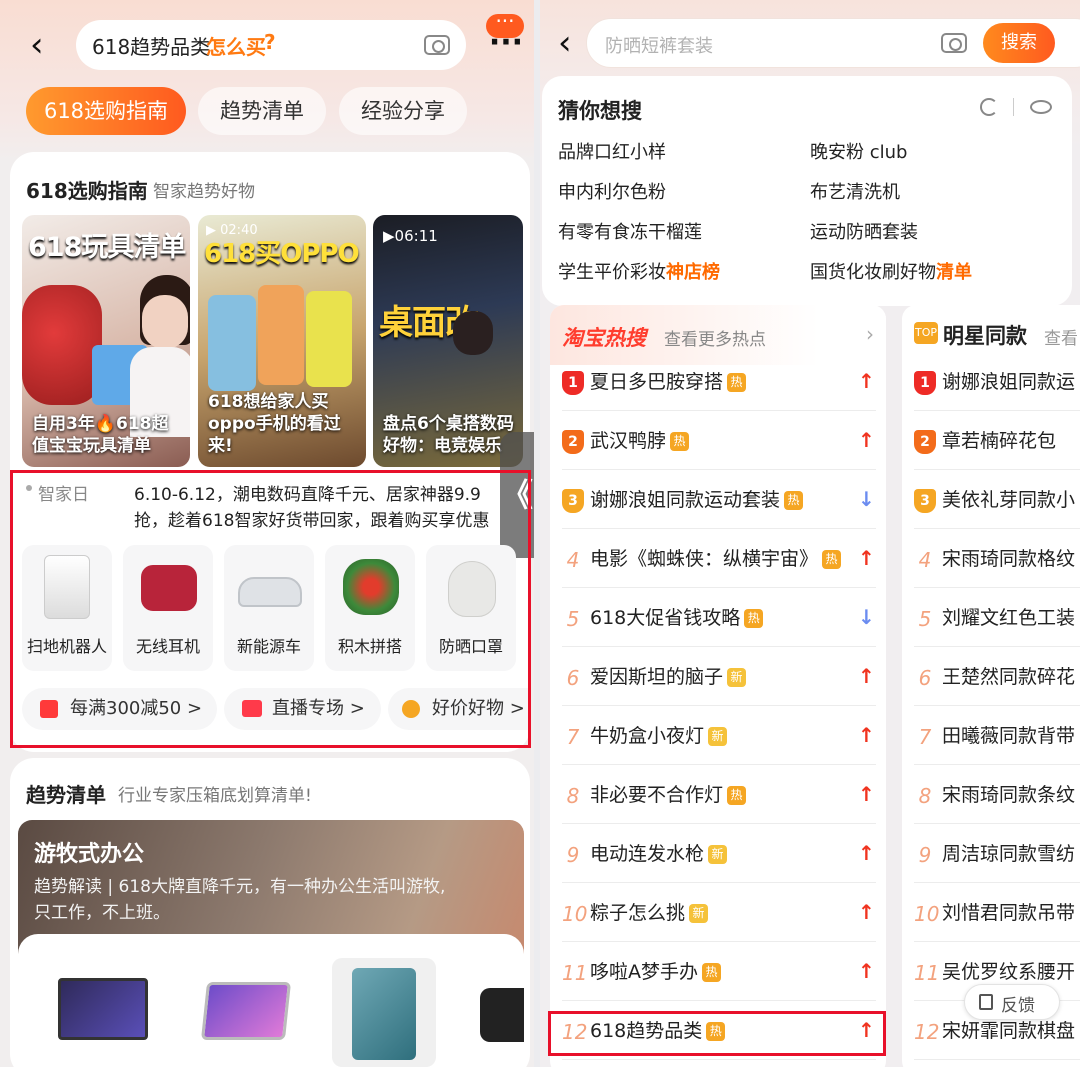 This screenshot has height=1067, width=1080. I want to click on product-strip, so click(271, 1000).